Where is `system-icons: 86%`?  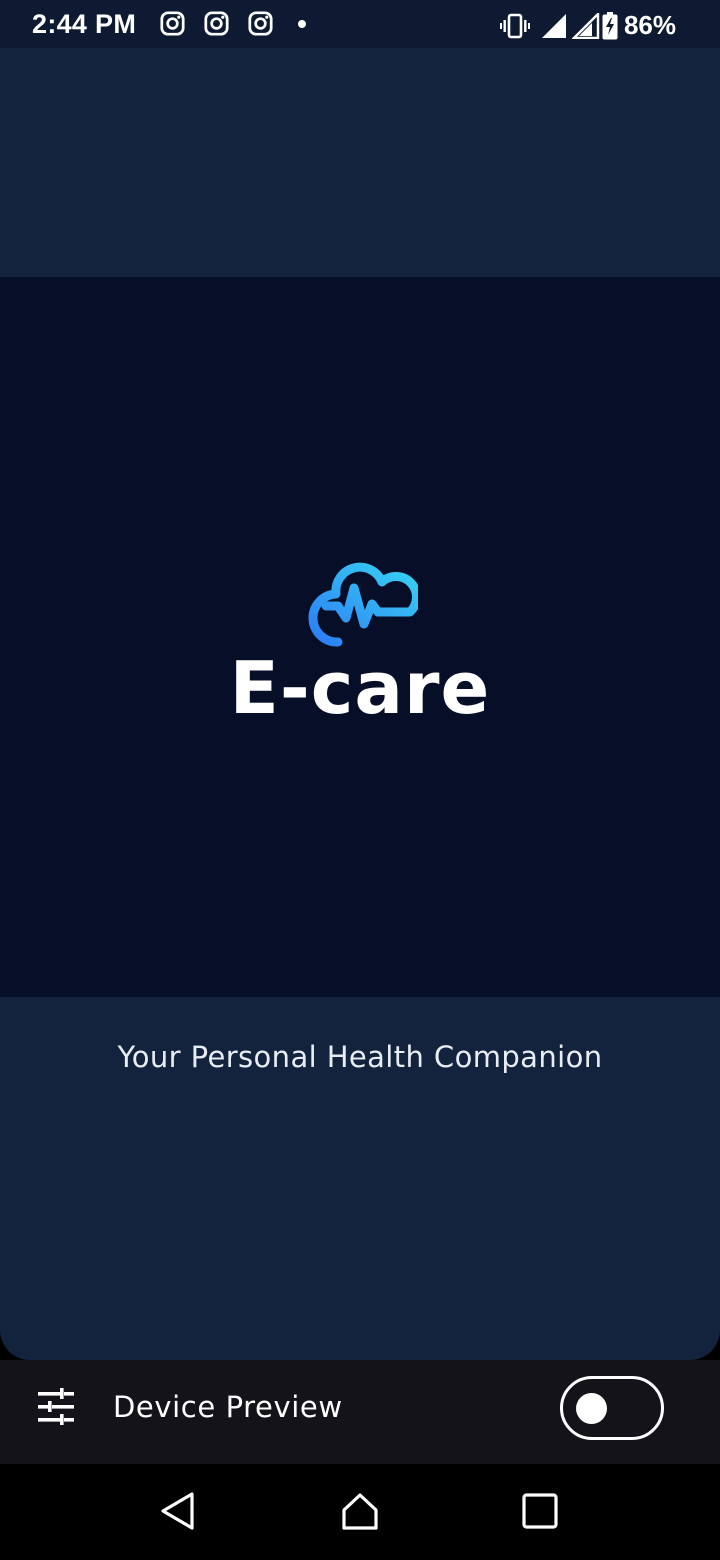
system-icons: 86% is located at coordinates (587, 25).